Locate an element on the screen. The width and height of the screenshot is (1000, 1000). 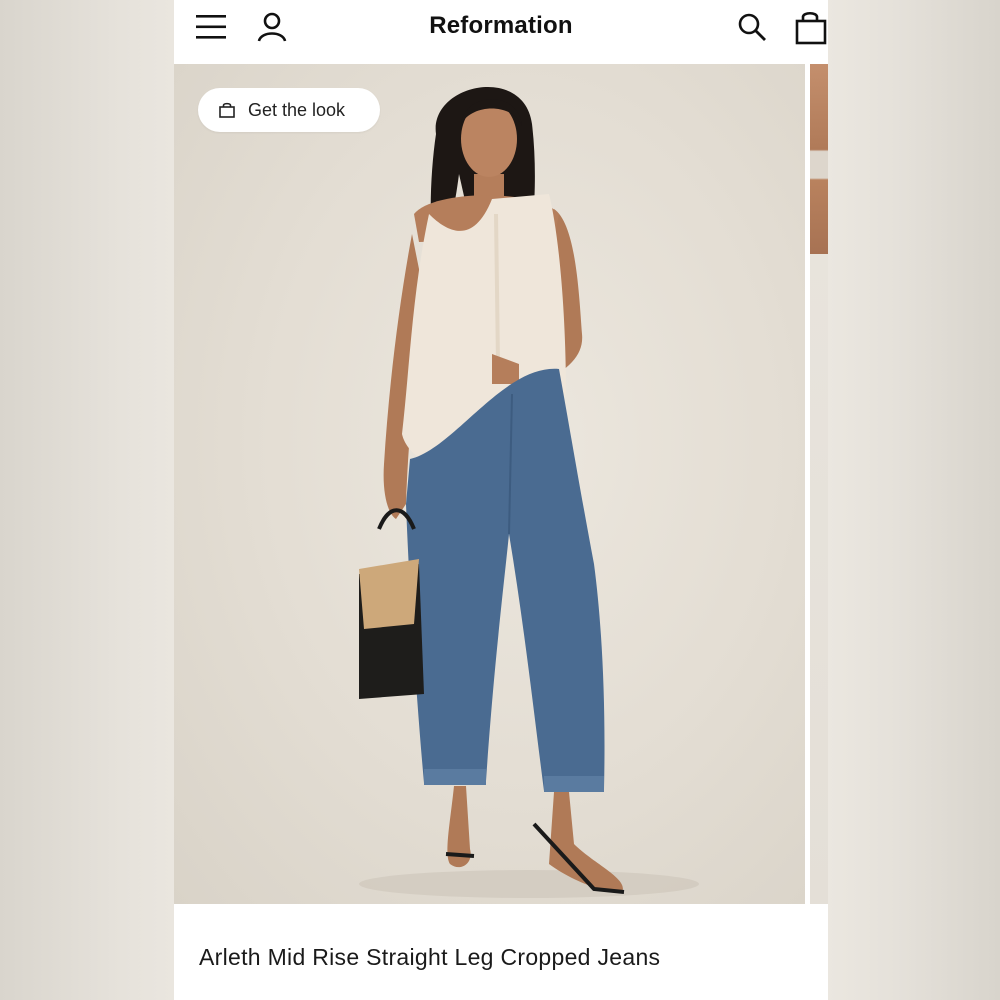
top-navigation-bar: Reformation is located at coordinates (501, 31).